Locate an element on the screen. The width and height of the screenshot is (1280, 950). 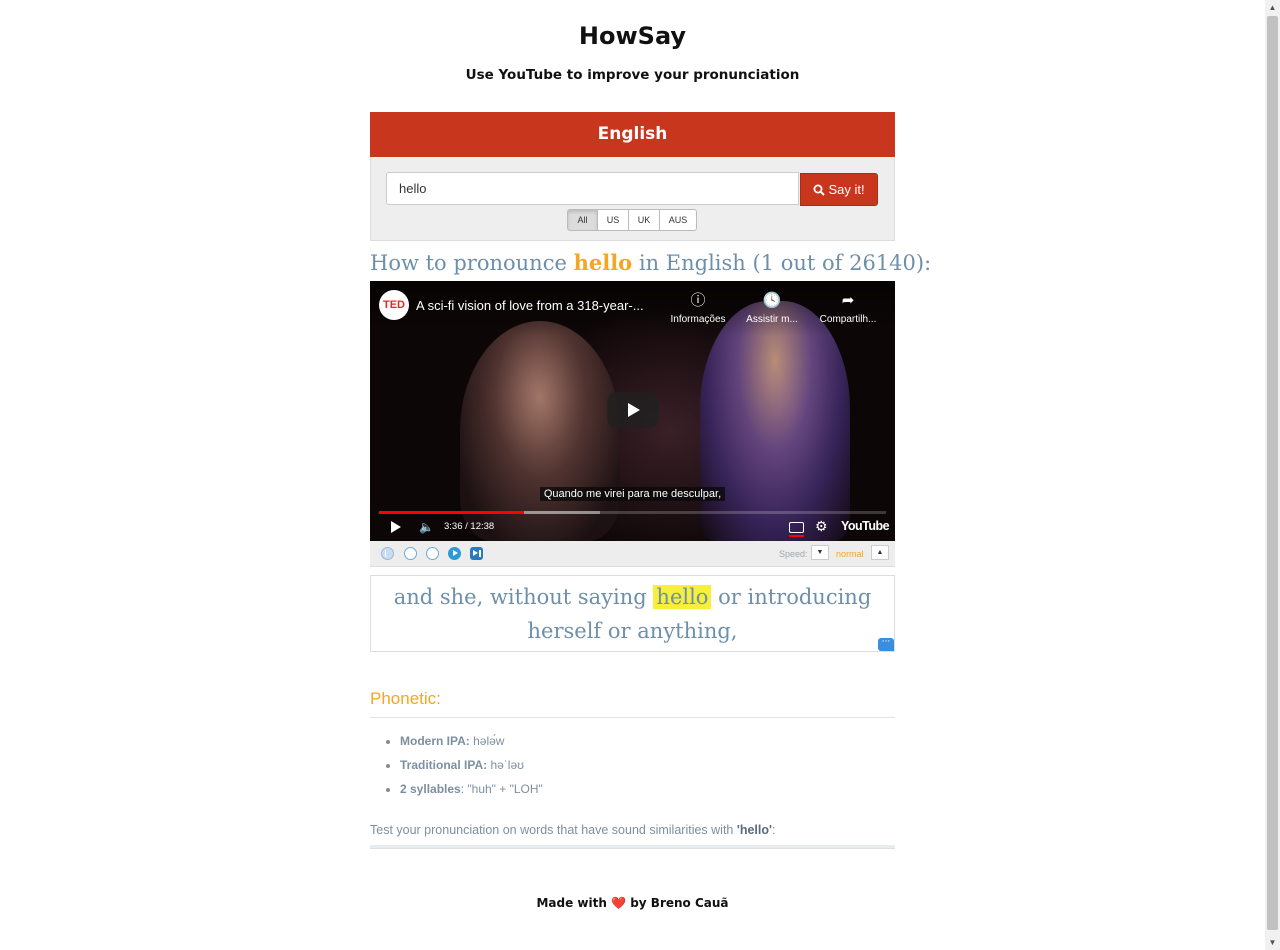
list-item: Traditional IPA: həˈləʊ is located at coordinates (471, 766).